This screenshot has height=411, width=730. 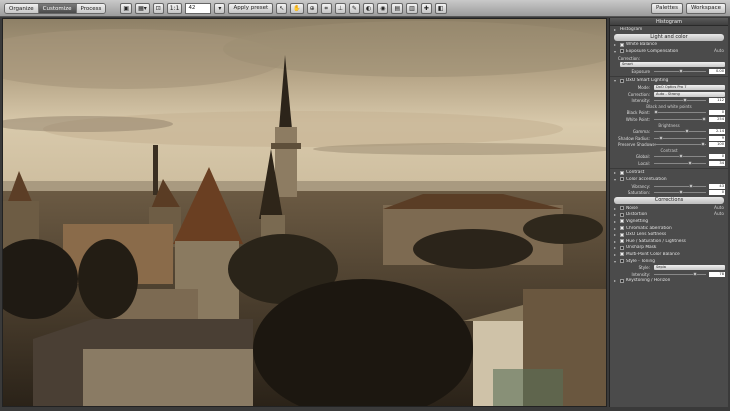 What do you see at coordinates (669, 29) in the screenshot?
I see `histogram-row: ▸ Histogram` at bounding box center [669, 29].